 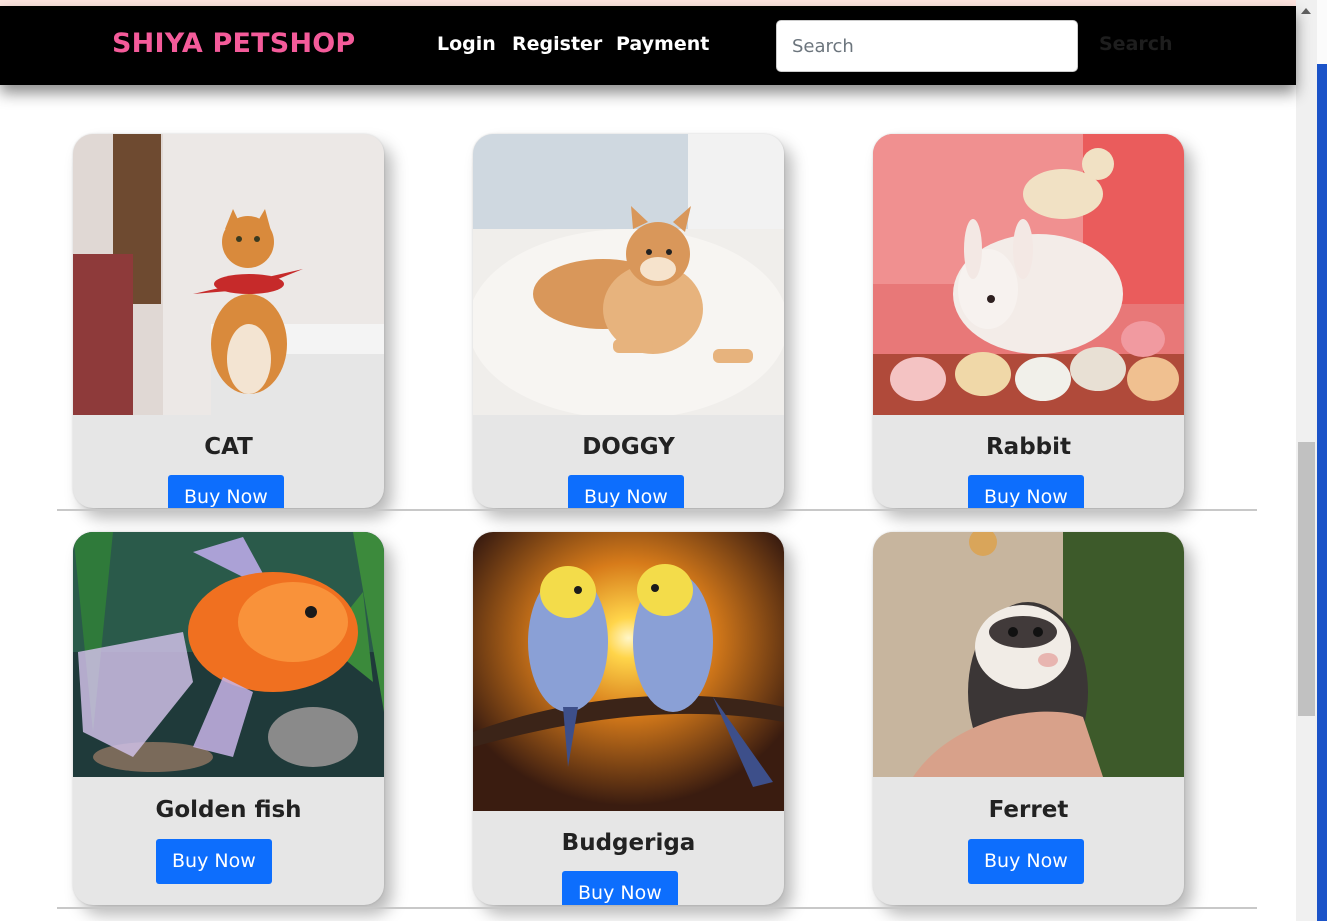 What do you see at coordinates (927, 46) in the screenshot?
I see `search-input` at bounding box center [927, 46].